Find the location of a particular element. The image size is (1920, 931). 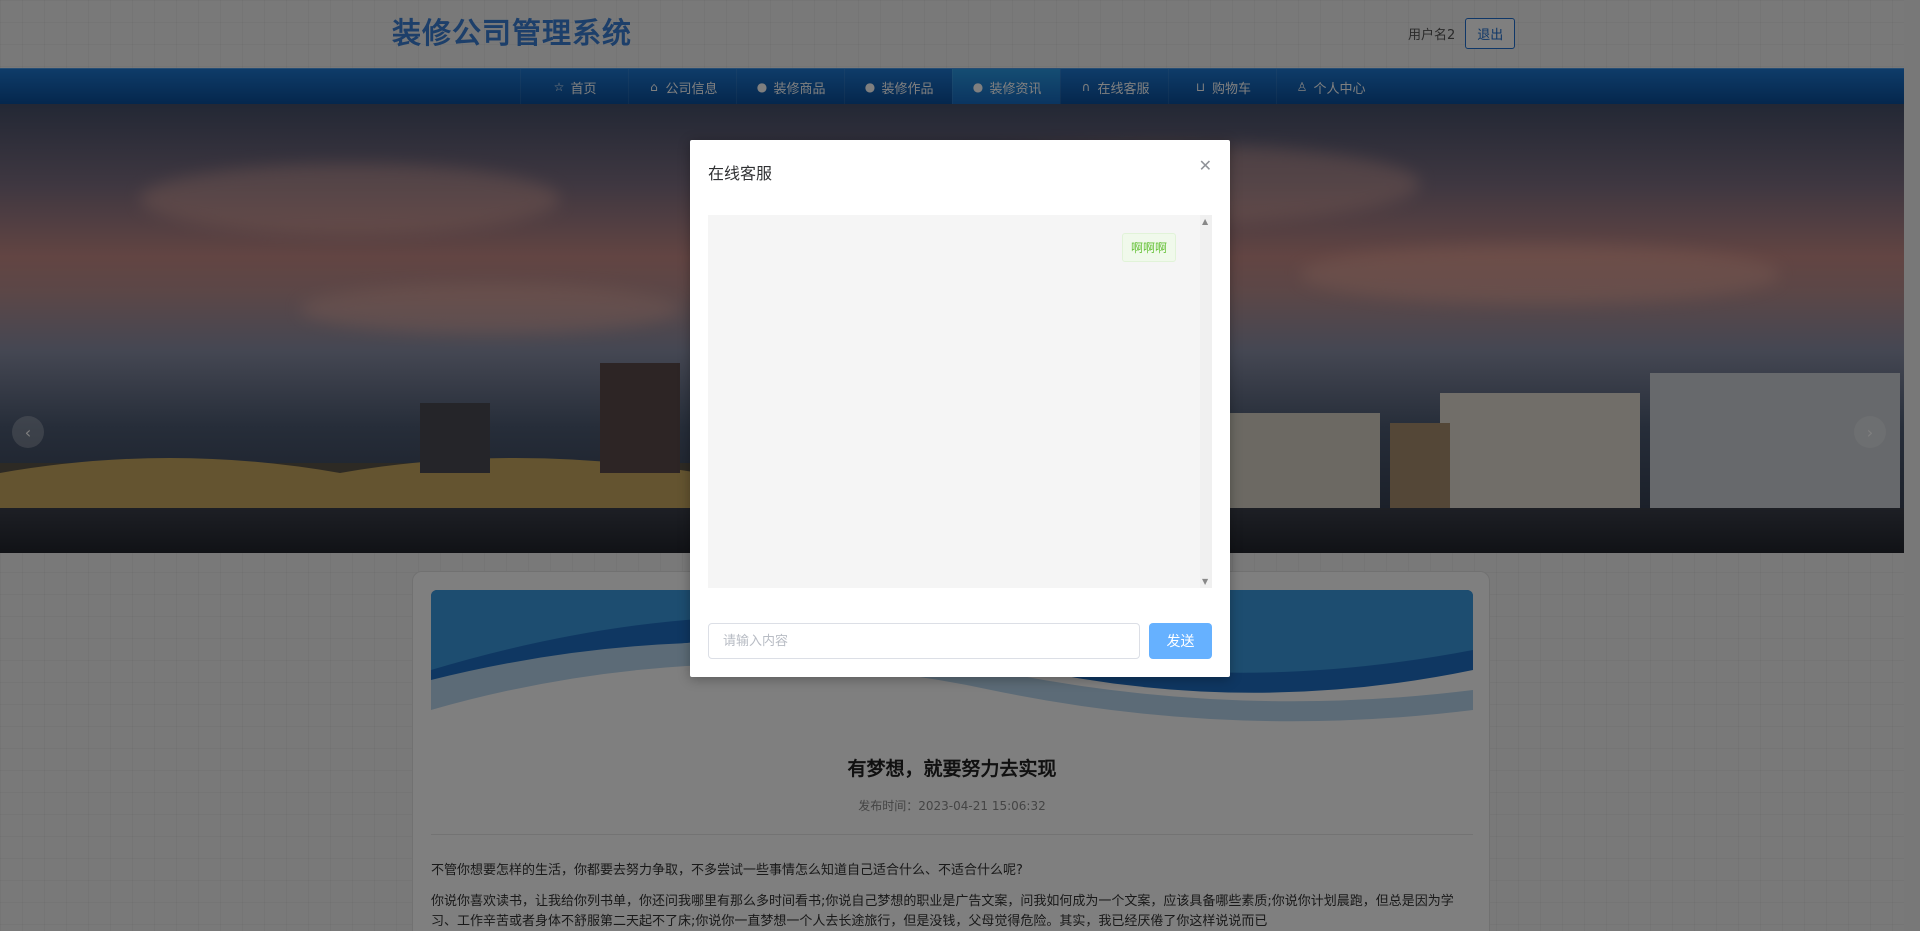

chat-input is located at coordinates (924, 641).